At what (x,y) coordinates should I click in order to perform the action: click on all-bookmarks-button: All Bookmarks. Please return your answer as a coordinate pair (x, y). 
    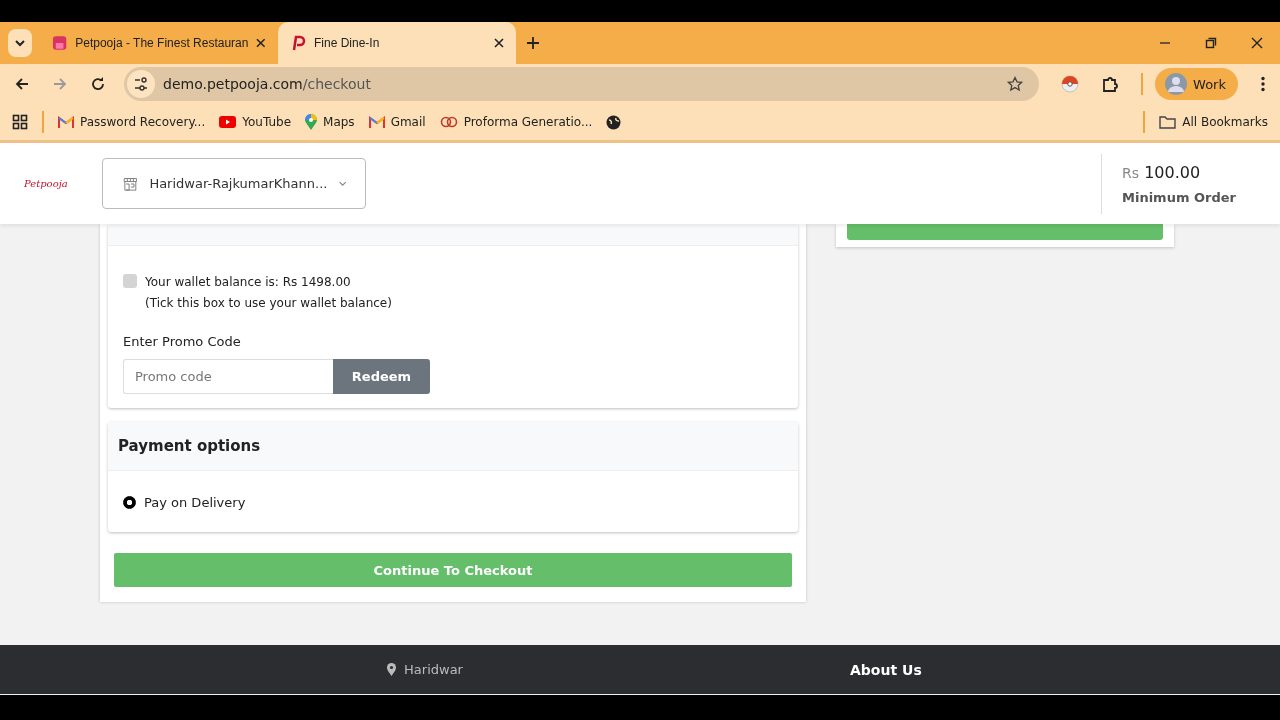
    Looking at the image, I should click on (1213, 122).